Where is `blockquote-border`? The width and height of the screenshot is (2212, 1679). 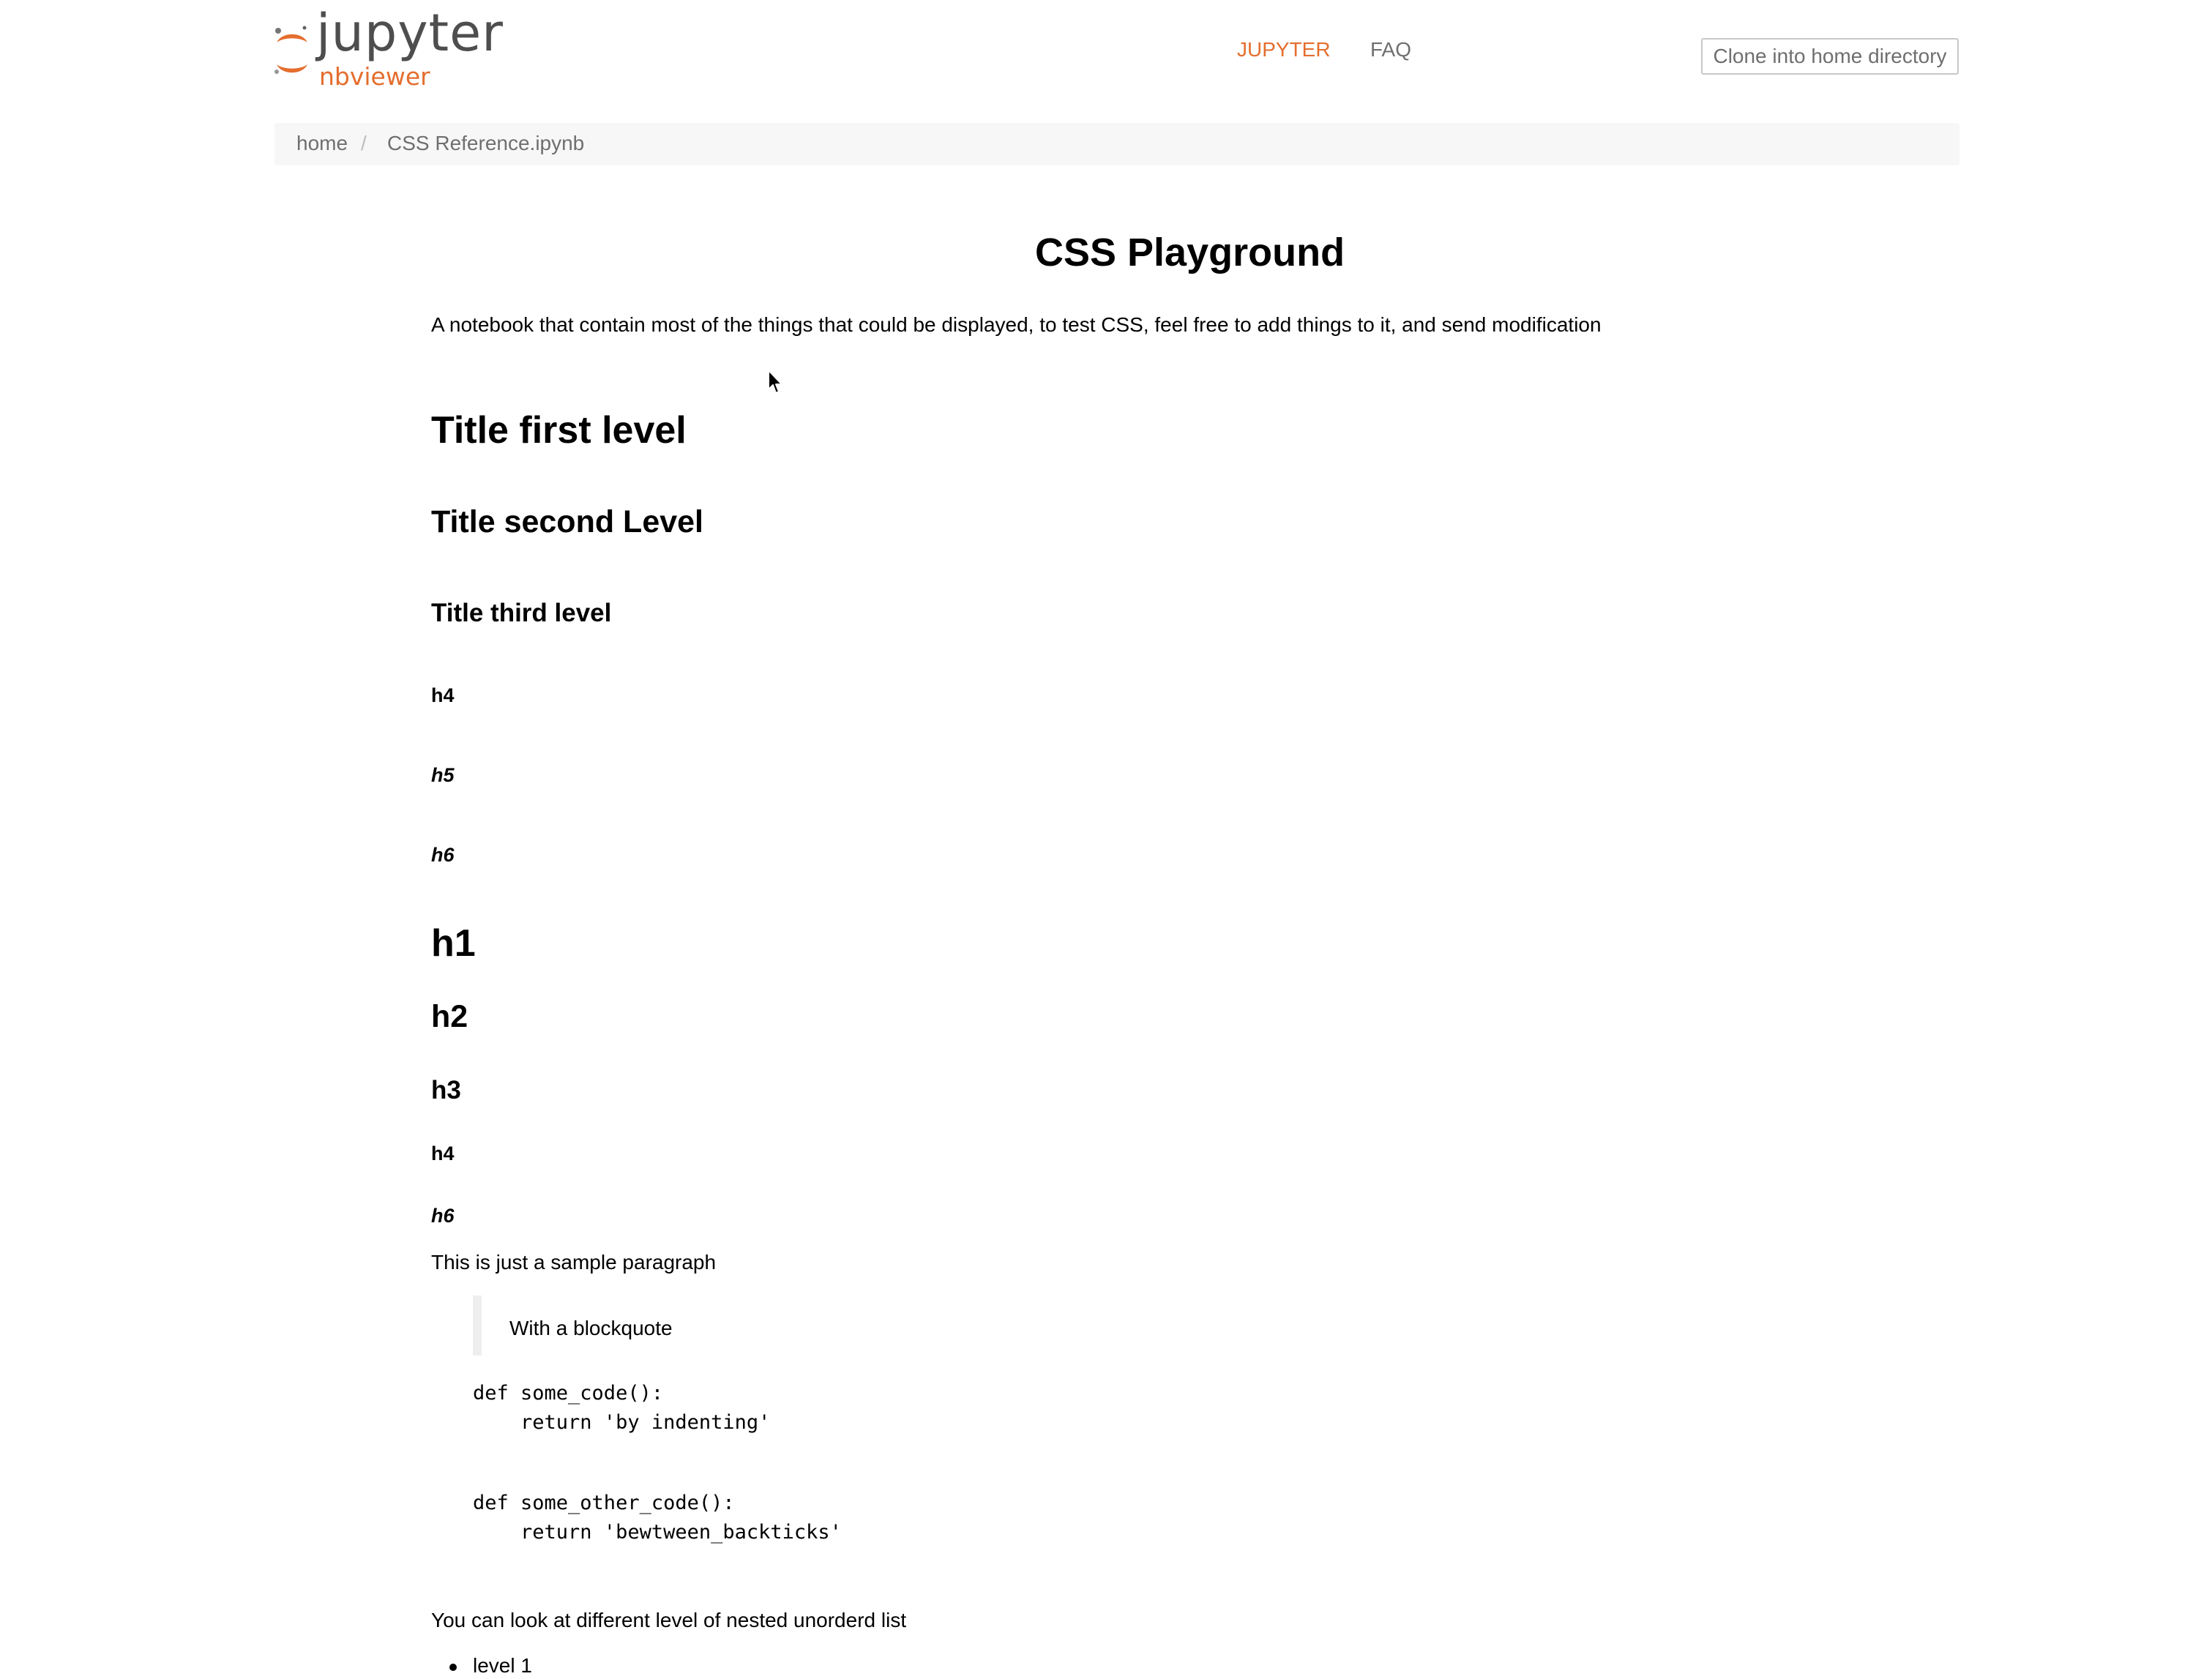 blockquote-border is located at coordinates (478, 1325).